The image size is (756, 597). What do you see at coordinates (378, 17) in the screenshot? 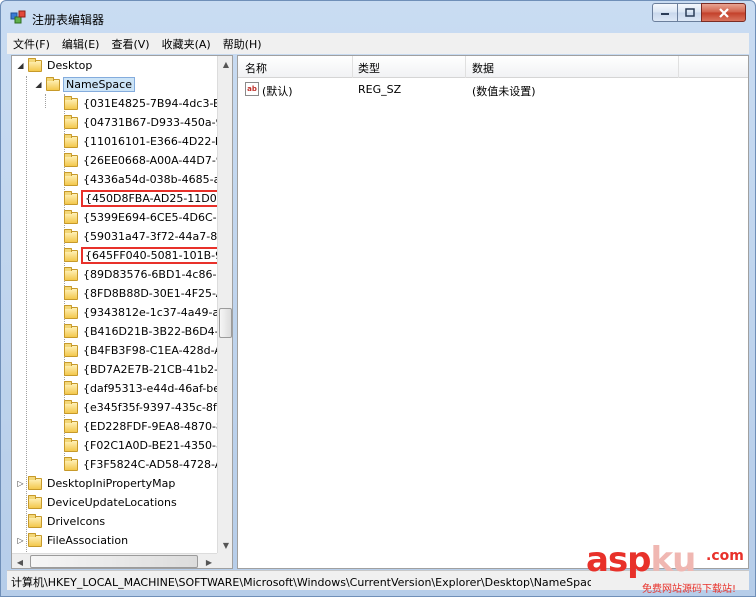
I see `title-bar: 注册表编辑器` at bounding box center [378, 17].